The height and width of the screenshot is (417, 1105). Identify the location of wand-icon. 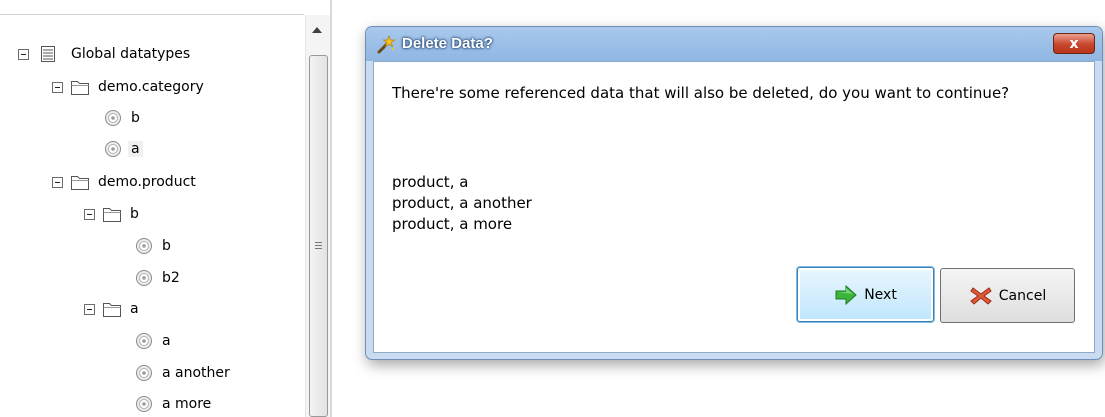
(386, 44).